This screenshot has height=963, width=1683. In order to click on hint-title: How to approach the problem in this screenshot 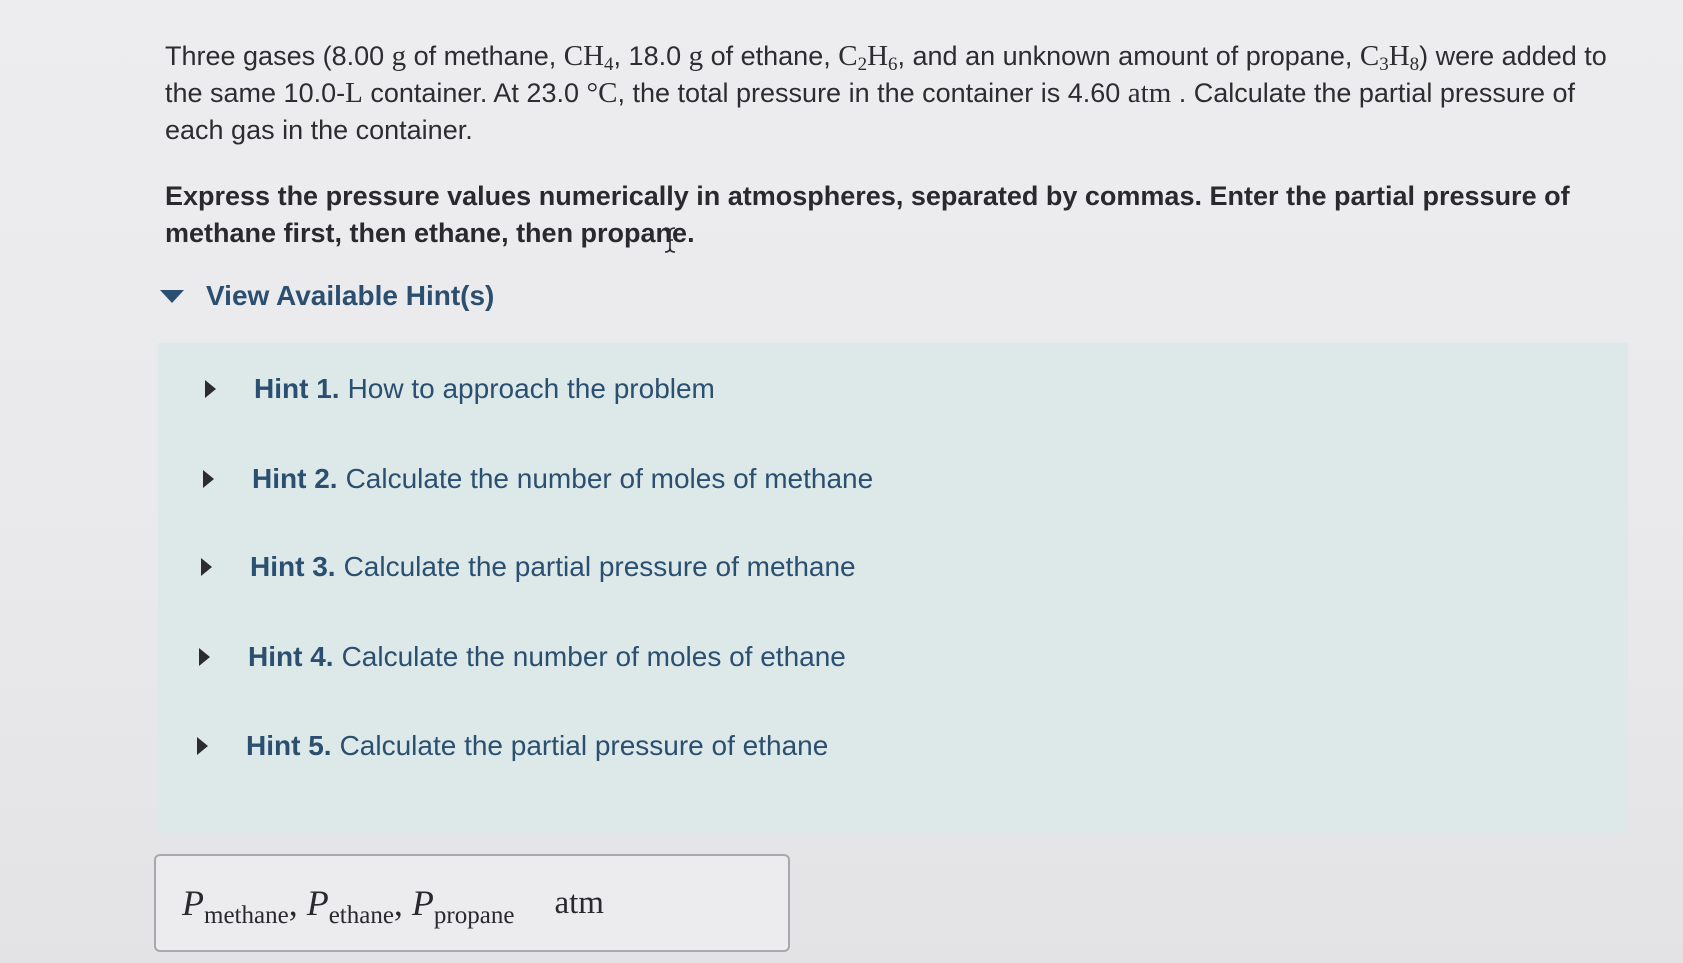, I will do `click(531, 388)`.